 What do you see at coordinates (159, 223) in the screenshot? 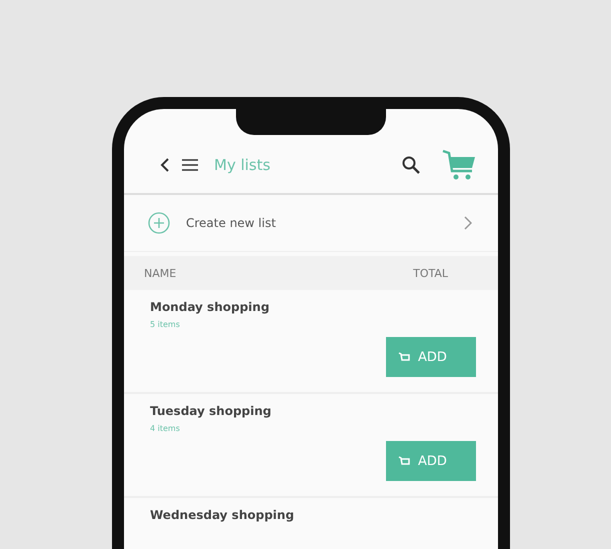
I see `plus-circle-icon` at bounding box center [159, 223].